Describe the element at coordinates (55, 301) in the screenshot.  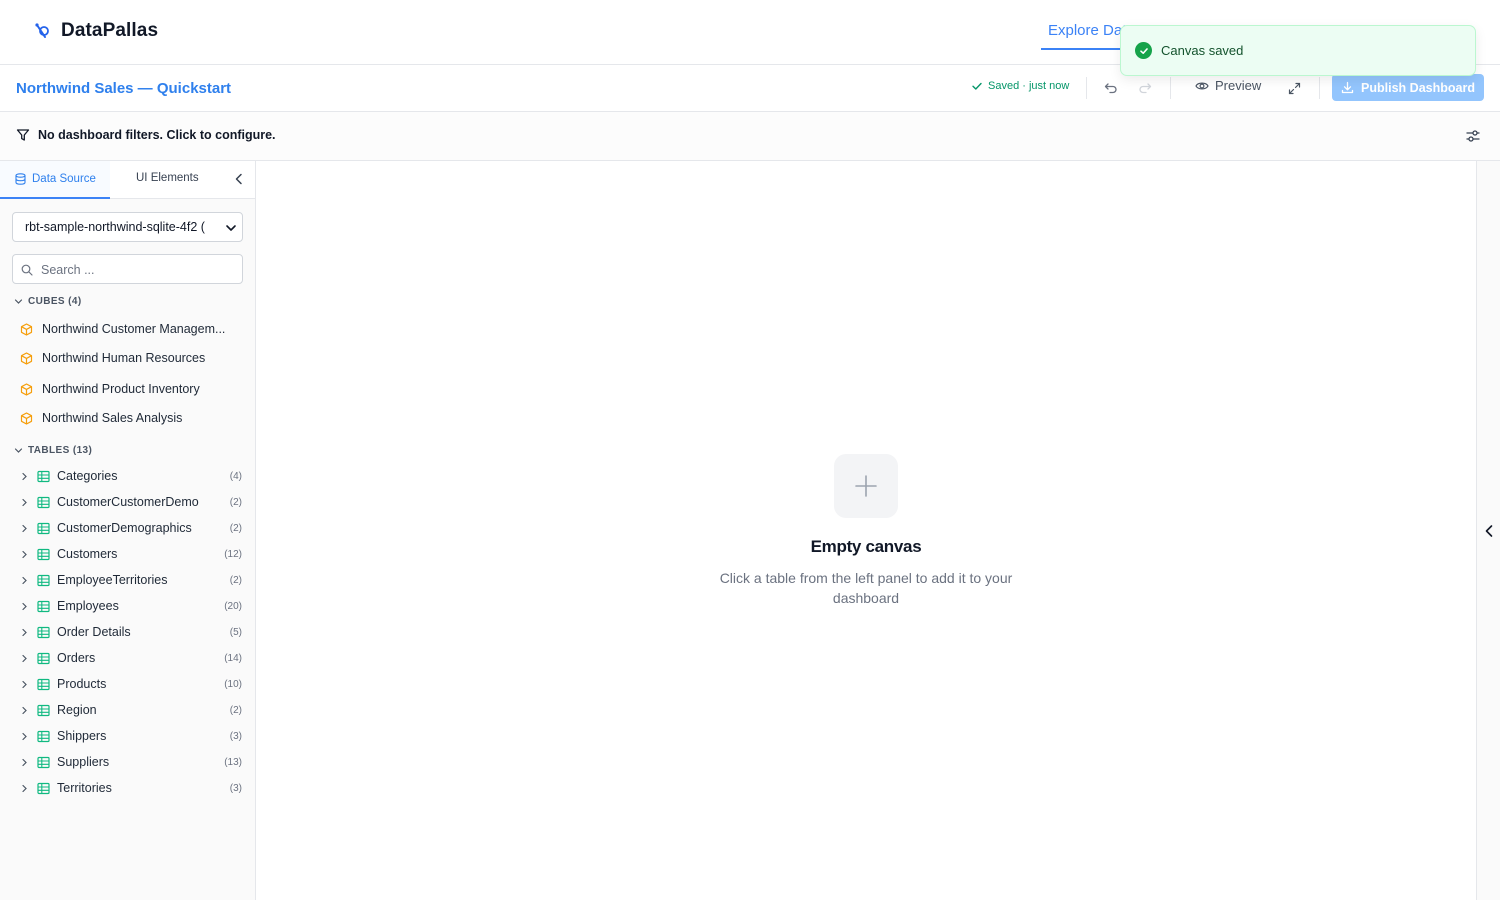
I see `cubes-header-label: CUBES (4)` at that location.